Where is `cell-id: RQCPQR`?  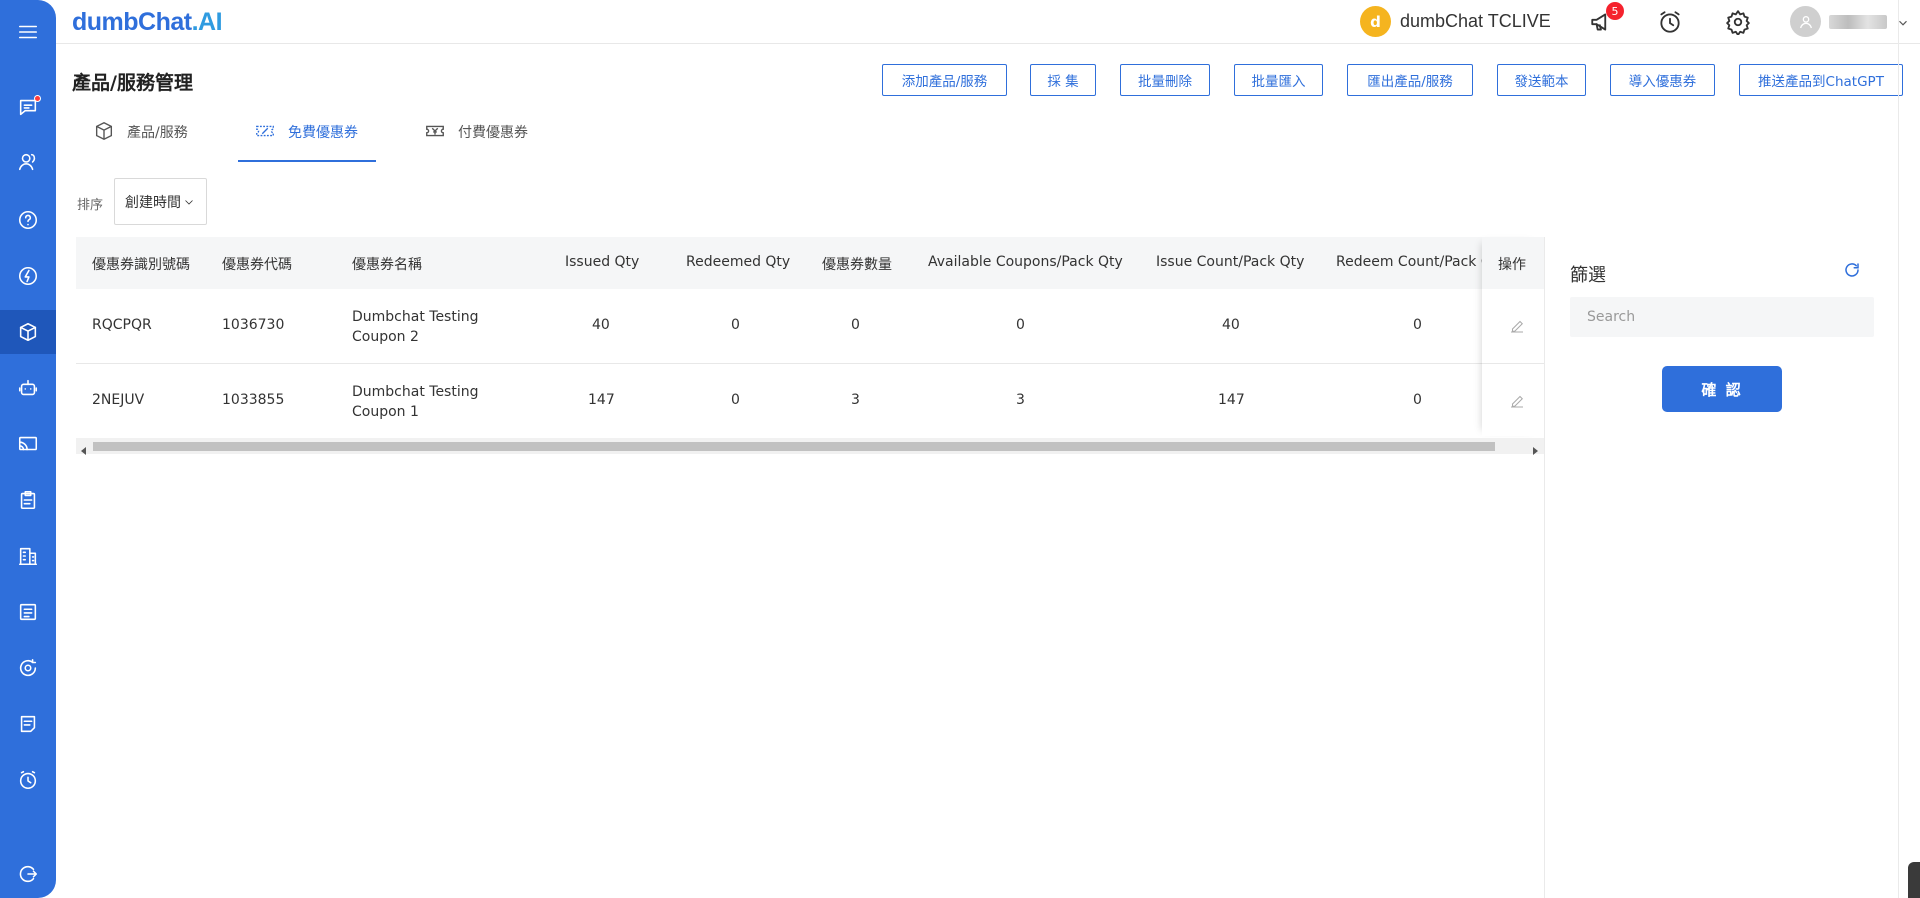
cell-id: RQCPQR is located at coordinates (122, 325).